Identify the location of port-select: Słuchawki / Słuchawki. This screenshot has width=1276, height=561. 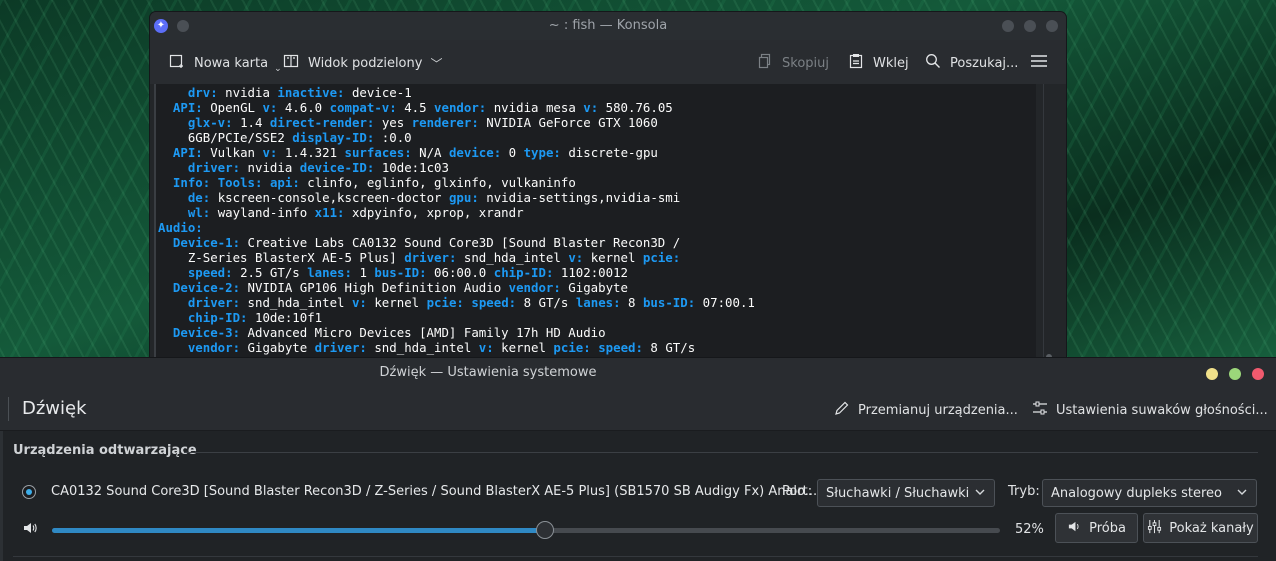
(906, 493).